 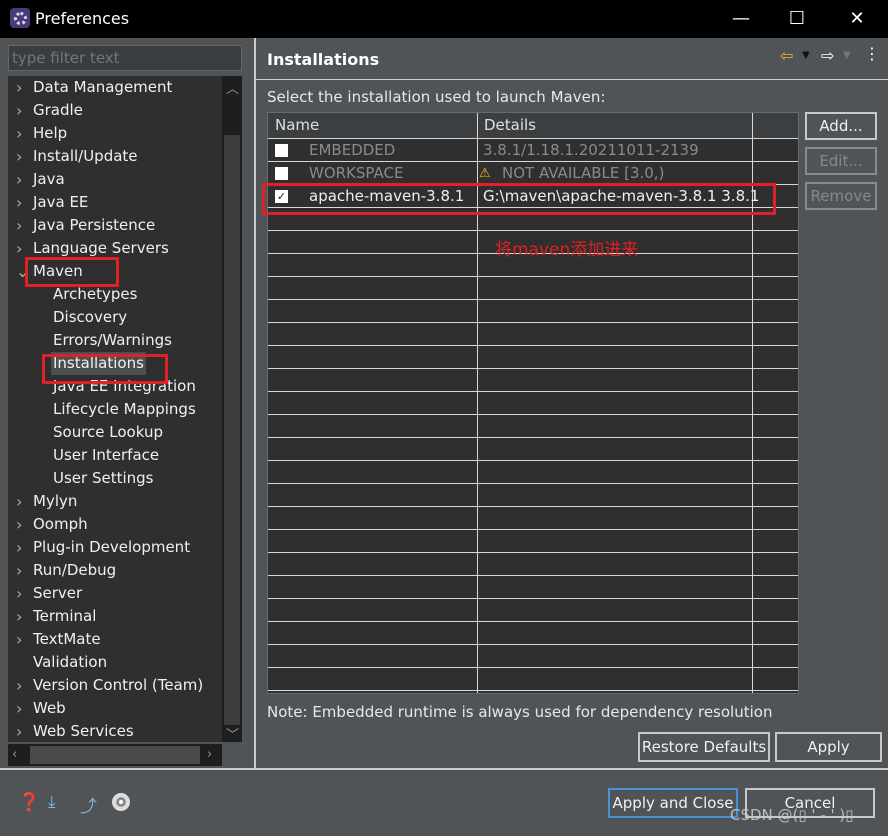 I want to click on watermark: CSDN @(▯ ' - ' )▯, so click(x=792, y=815).